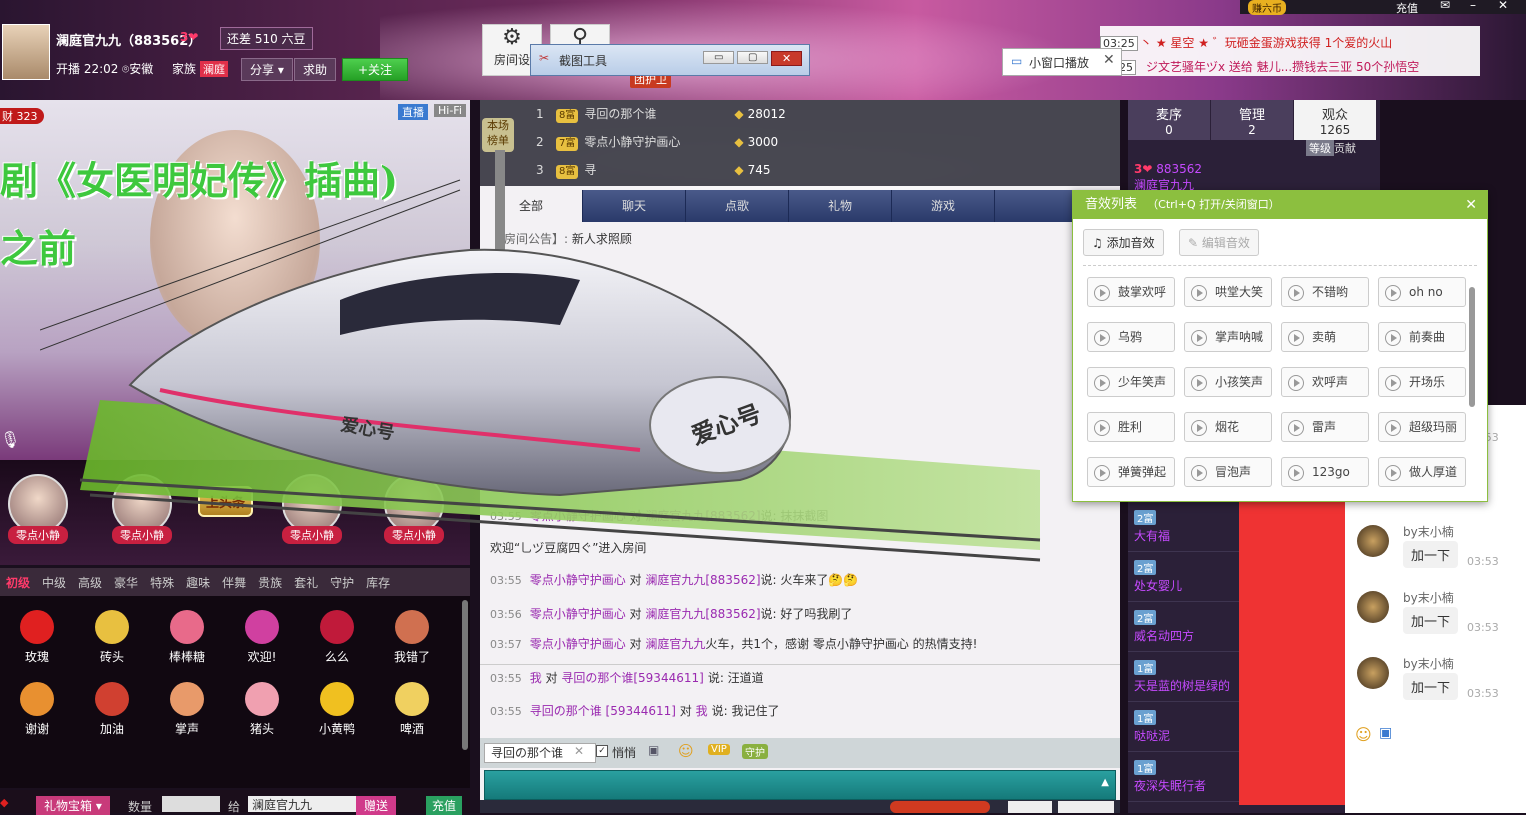 The height and width of the screenshot is (815, 1526). What do you see at coordinates (816, 142) in the screenshot?
I see `rank-row: 2 7富 零点小静守护画心 ◆ 3000` at bounding box center [816, 142].